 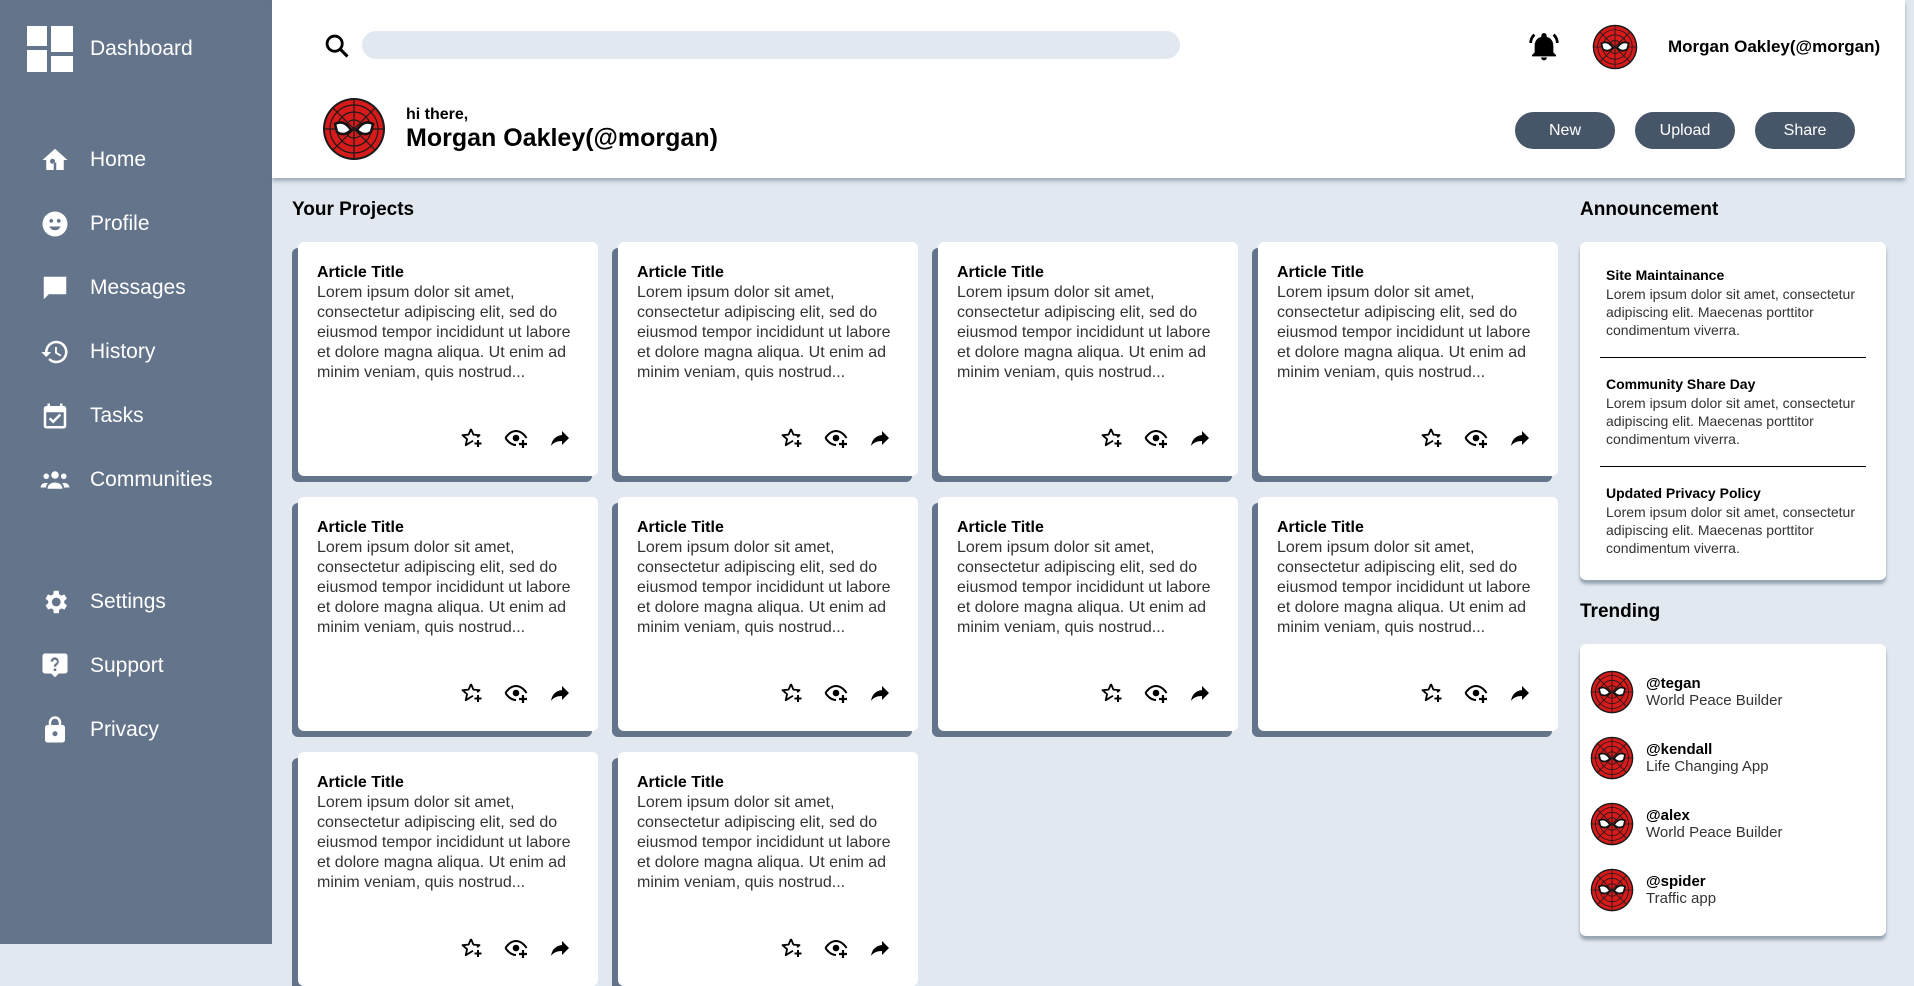 What do you see at coordinates (123, 351) in the screenshot?
I see `nav-label: History` at bounding box center [123, 351].